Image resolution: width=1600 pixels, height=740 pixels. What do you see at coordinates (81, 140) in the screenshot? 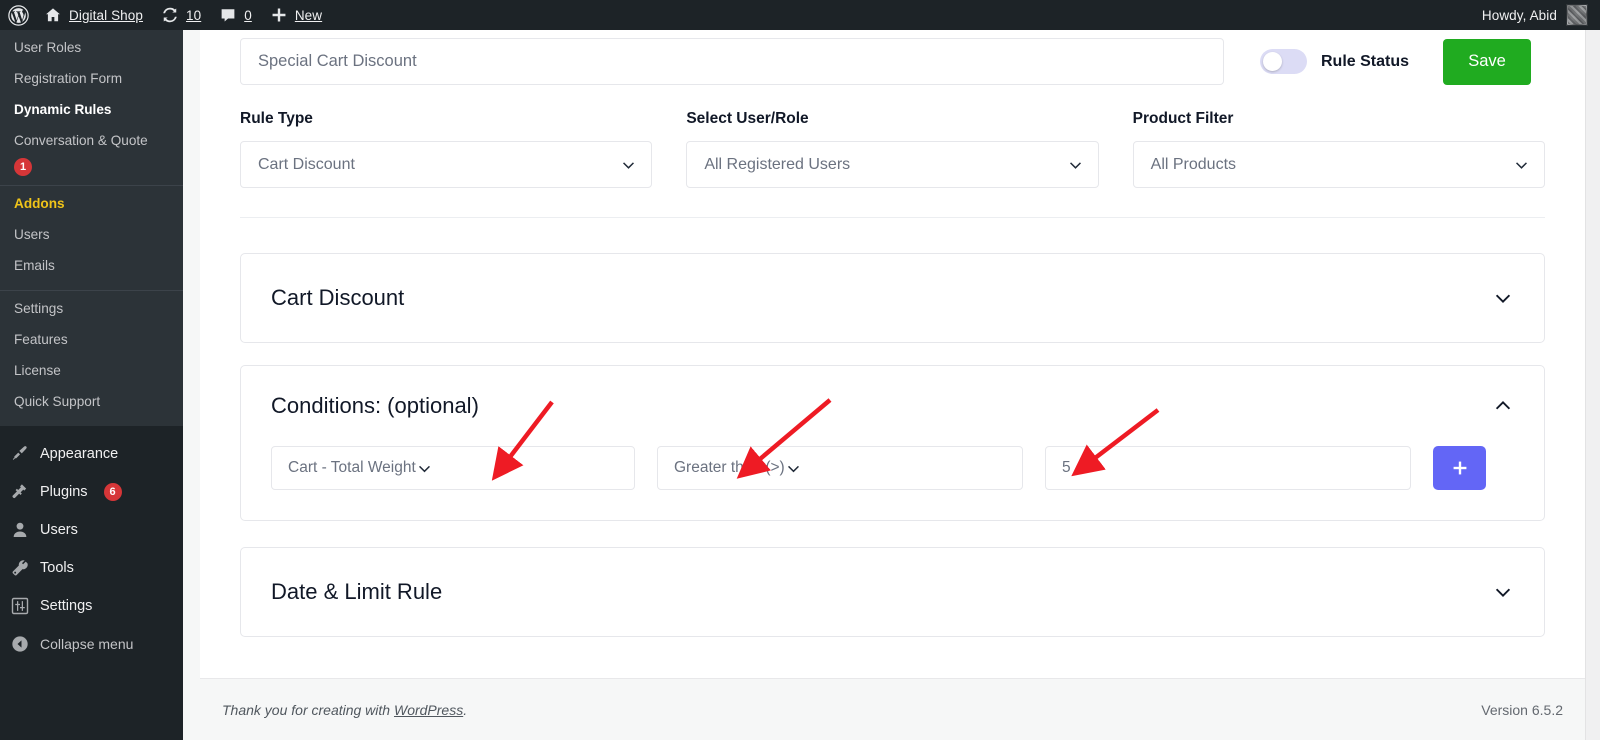
I see `sidebar-item-label: Conversation & Quote` at bounding box center [81, 140].